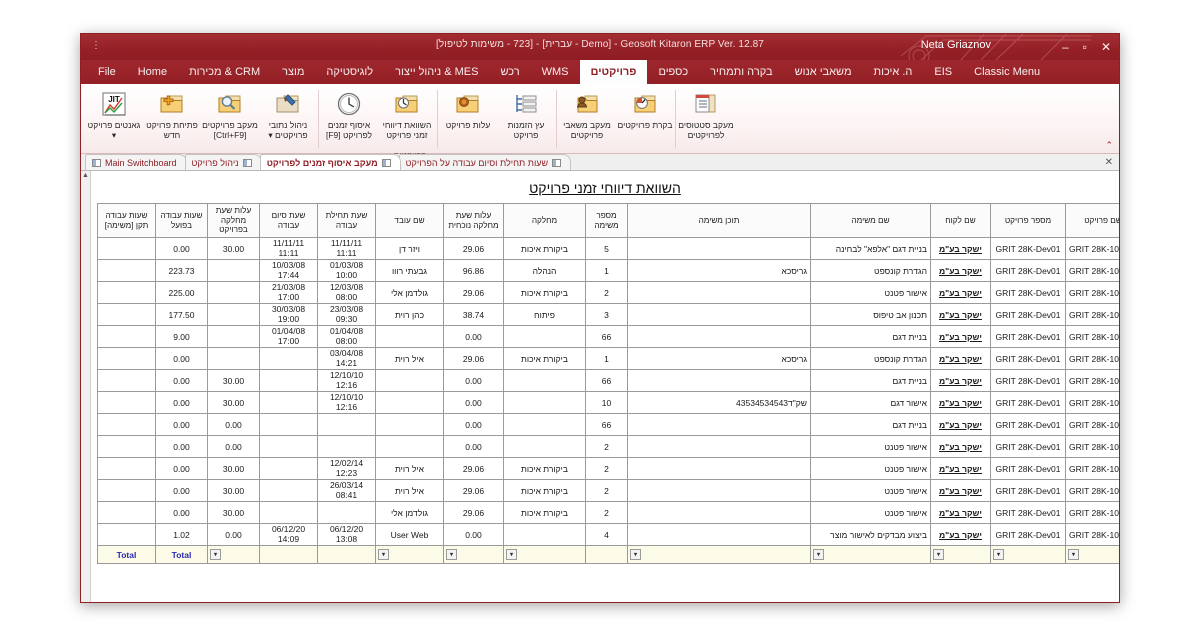 Image resolution: width=1200 pixels, height=641 pixels. Describe the element at coordinates (409, 270) in the screenshot. I see `cell-employee-name: גבעתי רווו` at that location.